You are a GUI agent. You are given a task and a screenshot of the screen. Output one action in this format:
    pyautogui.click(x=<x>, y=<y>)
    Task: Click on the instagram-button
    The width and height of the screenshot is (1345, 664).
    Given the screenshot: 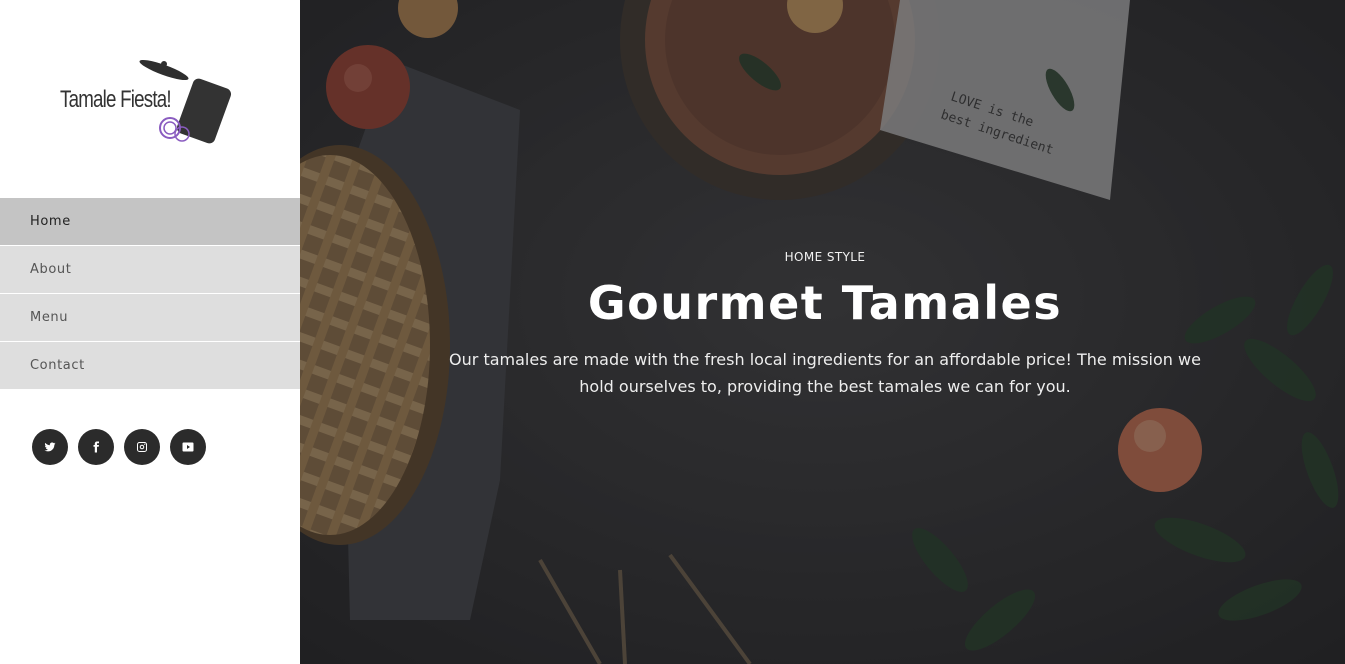 What is the action you would take?
    pyautogui.click(x=142, y=447)
    